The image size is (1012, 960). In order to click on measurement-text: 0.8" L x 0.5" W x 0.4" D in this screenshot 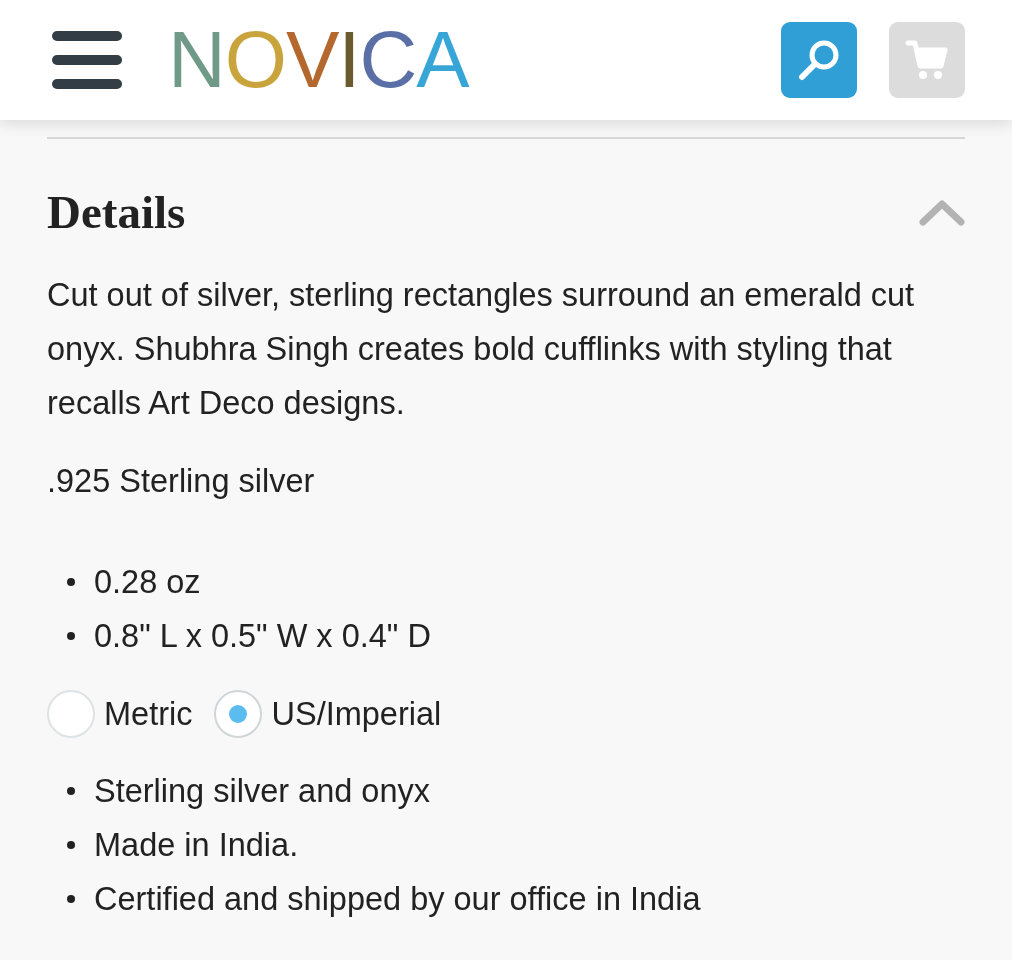, I will do `click(262, 636)`.